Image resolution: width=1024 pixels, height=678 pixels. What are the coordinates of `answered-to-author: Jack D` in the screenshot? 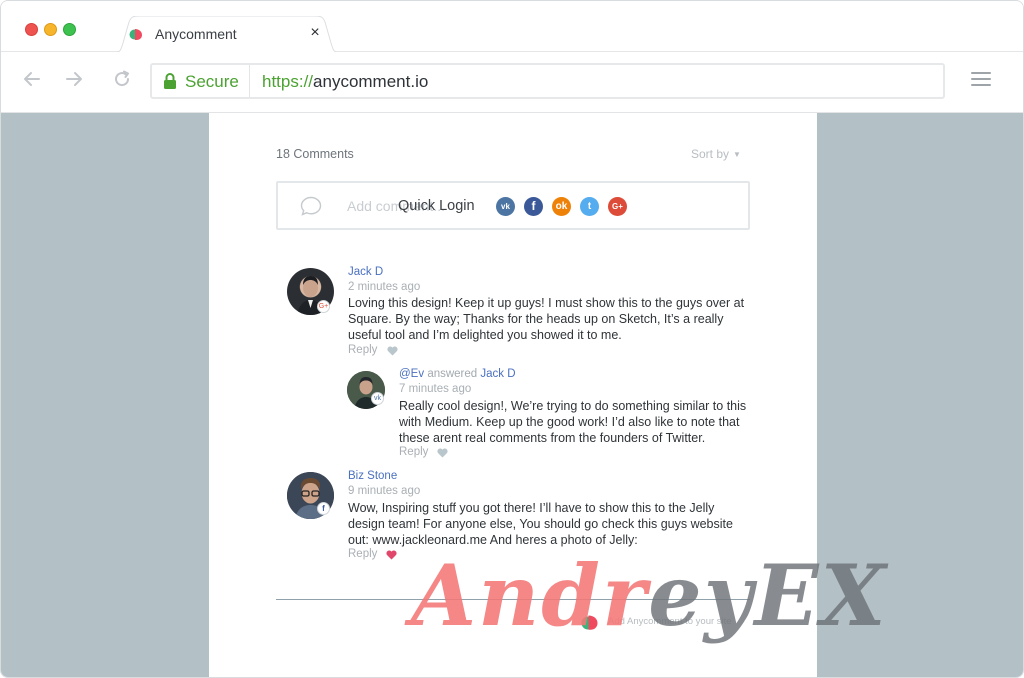 It's located at (497, 374).